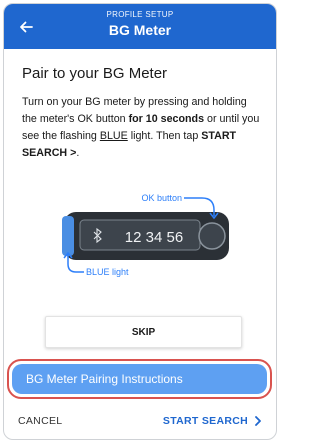 The height and width of the screenshot is (444, 320). Describe the element at coordinates (140, 14) in the screenshot. I see `header-supertitle: PROFILE SETUP` at that location.